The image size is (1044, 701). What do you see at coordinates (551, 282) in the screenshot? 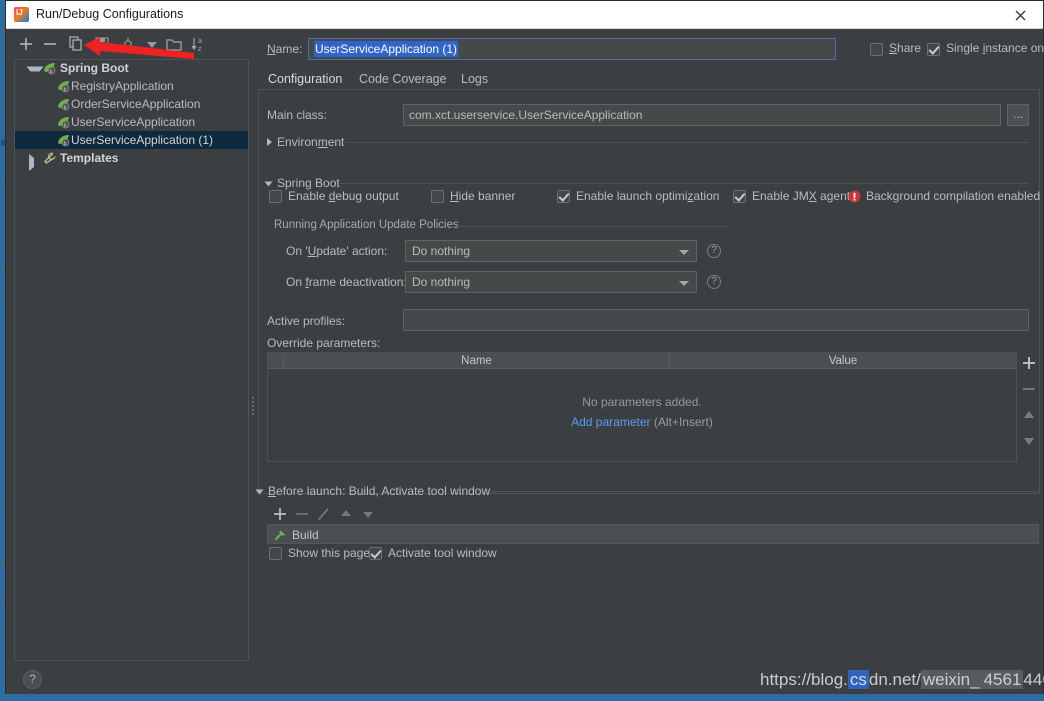
I see `on-frame-deactivation-select: Do nothing` at bounding box center [551, 282].